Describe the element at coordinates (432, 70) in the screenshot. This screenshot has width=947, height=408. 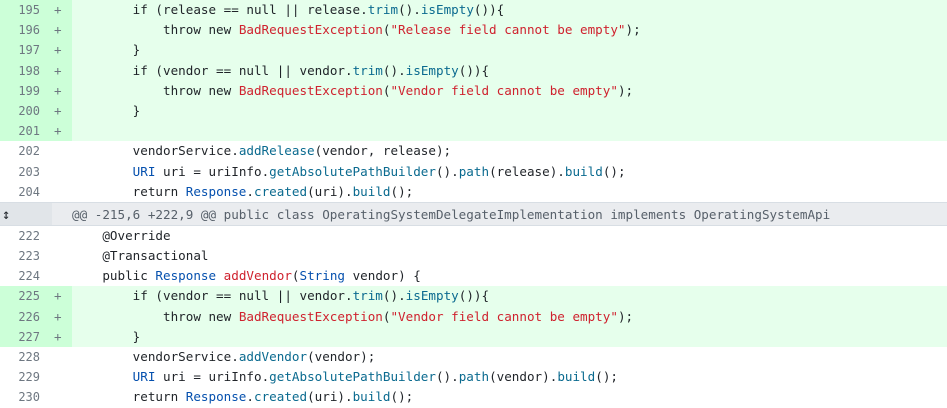
I see `code-token: isEmpty` at that location.